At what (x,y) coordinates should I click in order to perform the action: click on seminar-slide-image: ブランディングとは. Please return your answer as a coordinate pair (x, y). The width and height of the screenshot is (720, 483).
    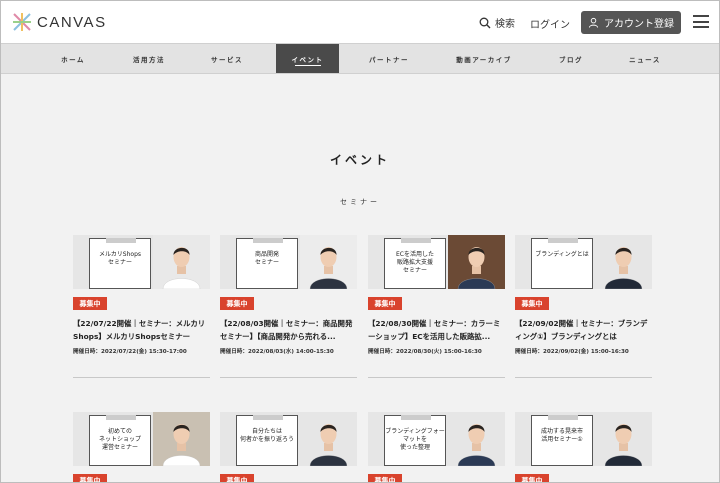
    Looking at the image, I should click on (562, 263).